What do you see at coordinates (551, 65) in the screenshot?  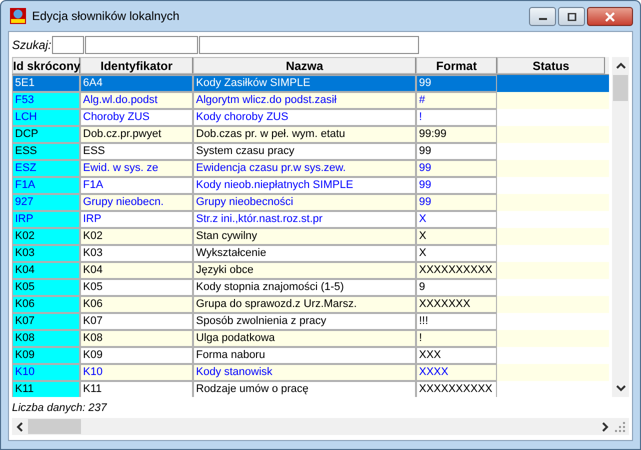 I see `column-header: Status` at bounding box center [551, 65].